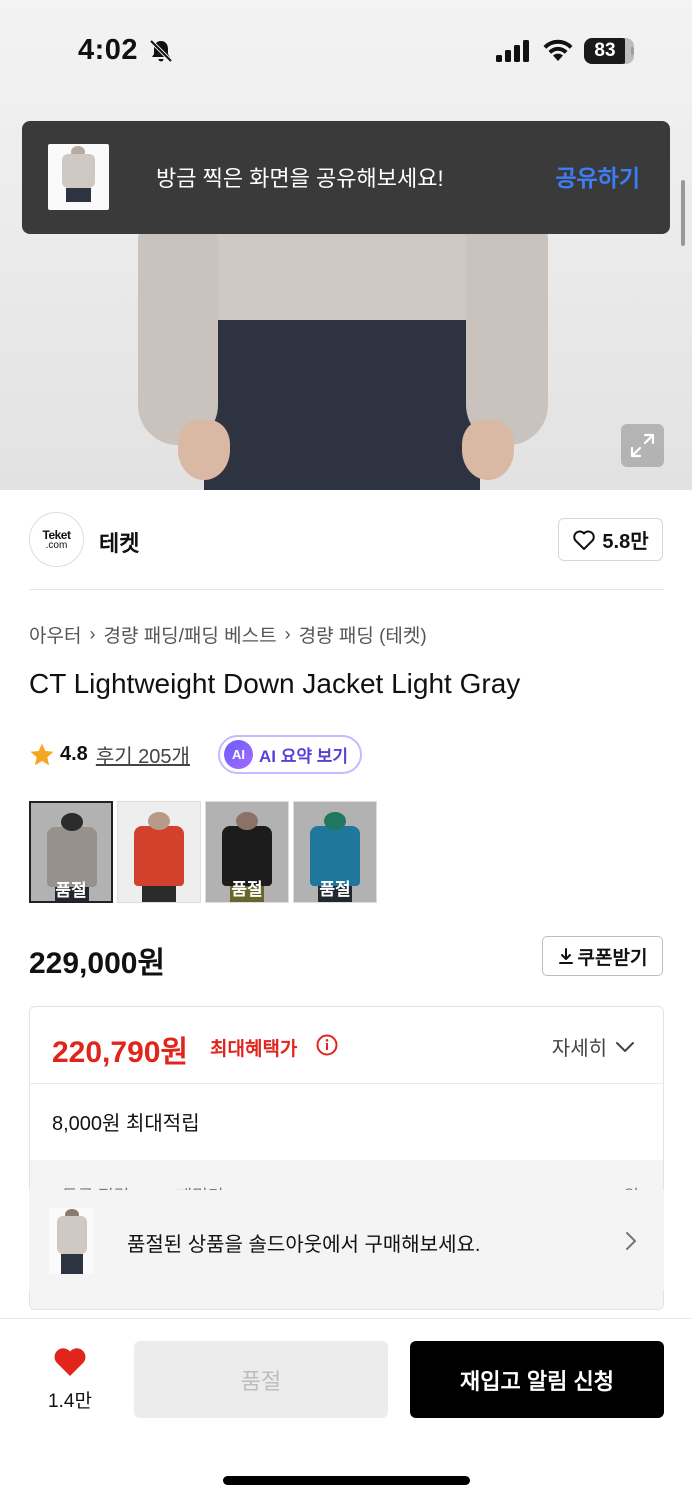  What do you see at coordinates (97, 963) in the screenshot?
I see `product-price: 229,000원` at bounding box center [97, 963].